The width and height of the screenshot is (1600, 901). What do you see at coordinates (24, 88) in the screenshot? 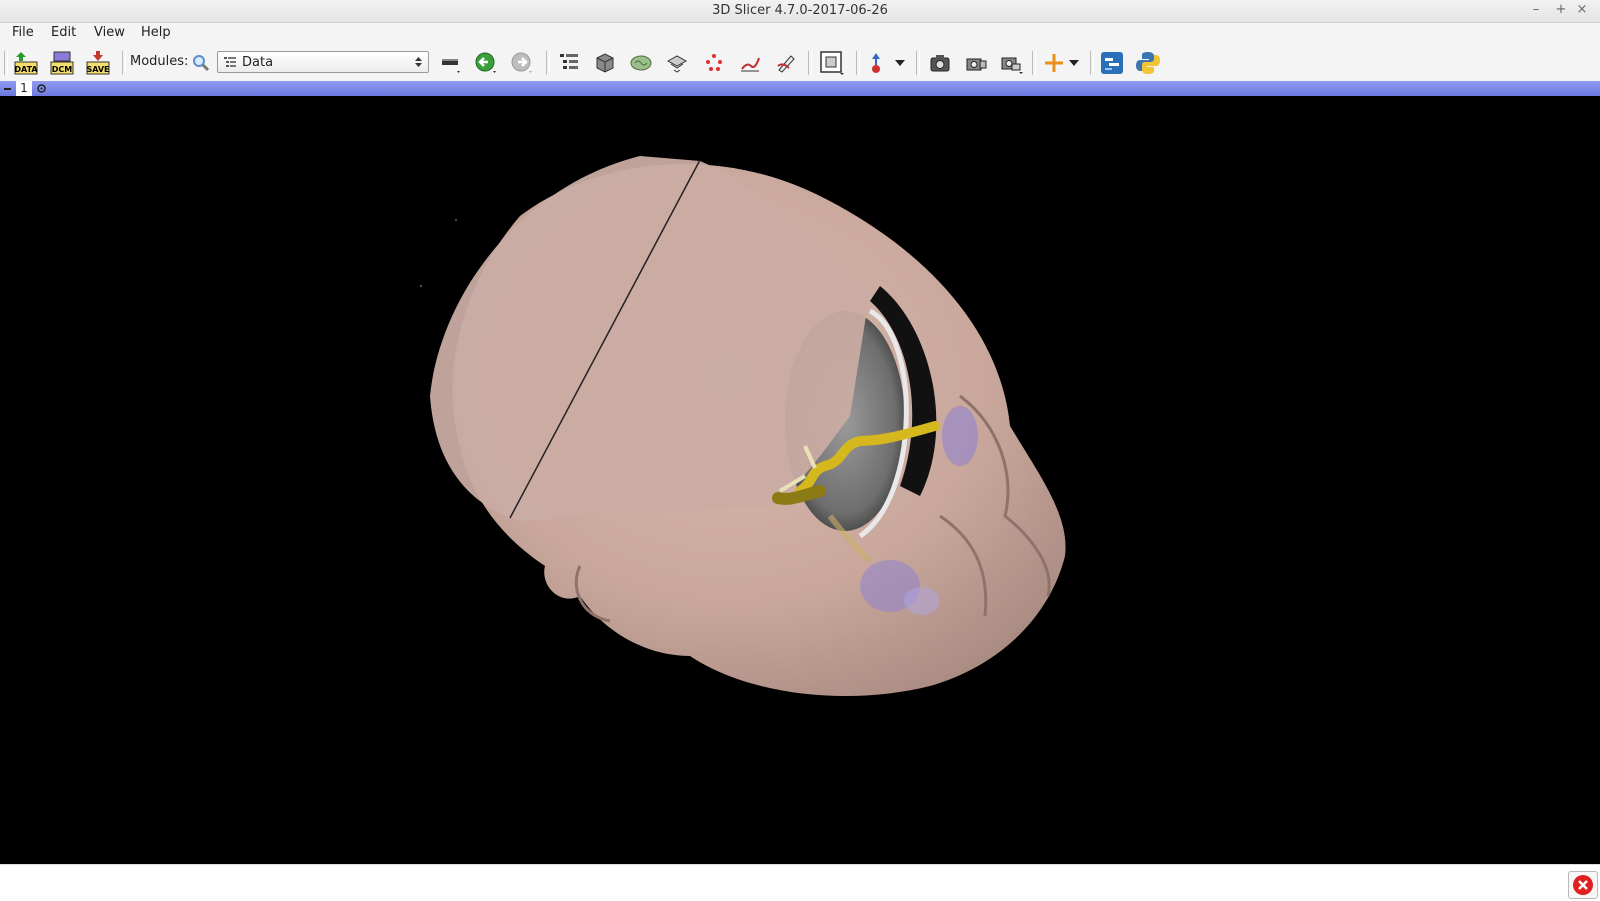
I see `view-number-label: 1` at bounding box center [24, 88].